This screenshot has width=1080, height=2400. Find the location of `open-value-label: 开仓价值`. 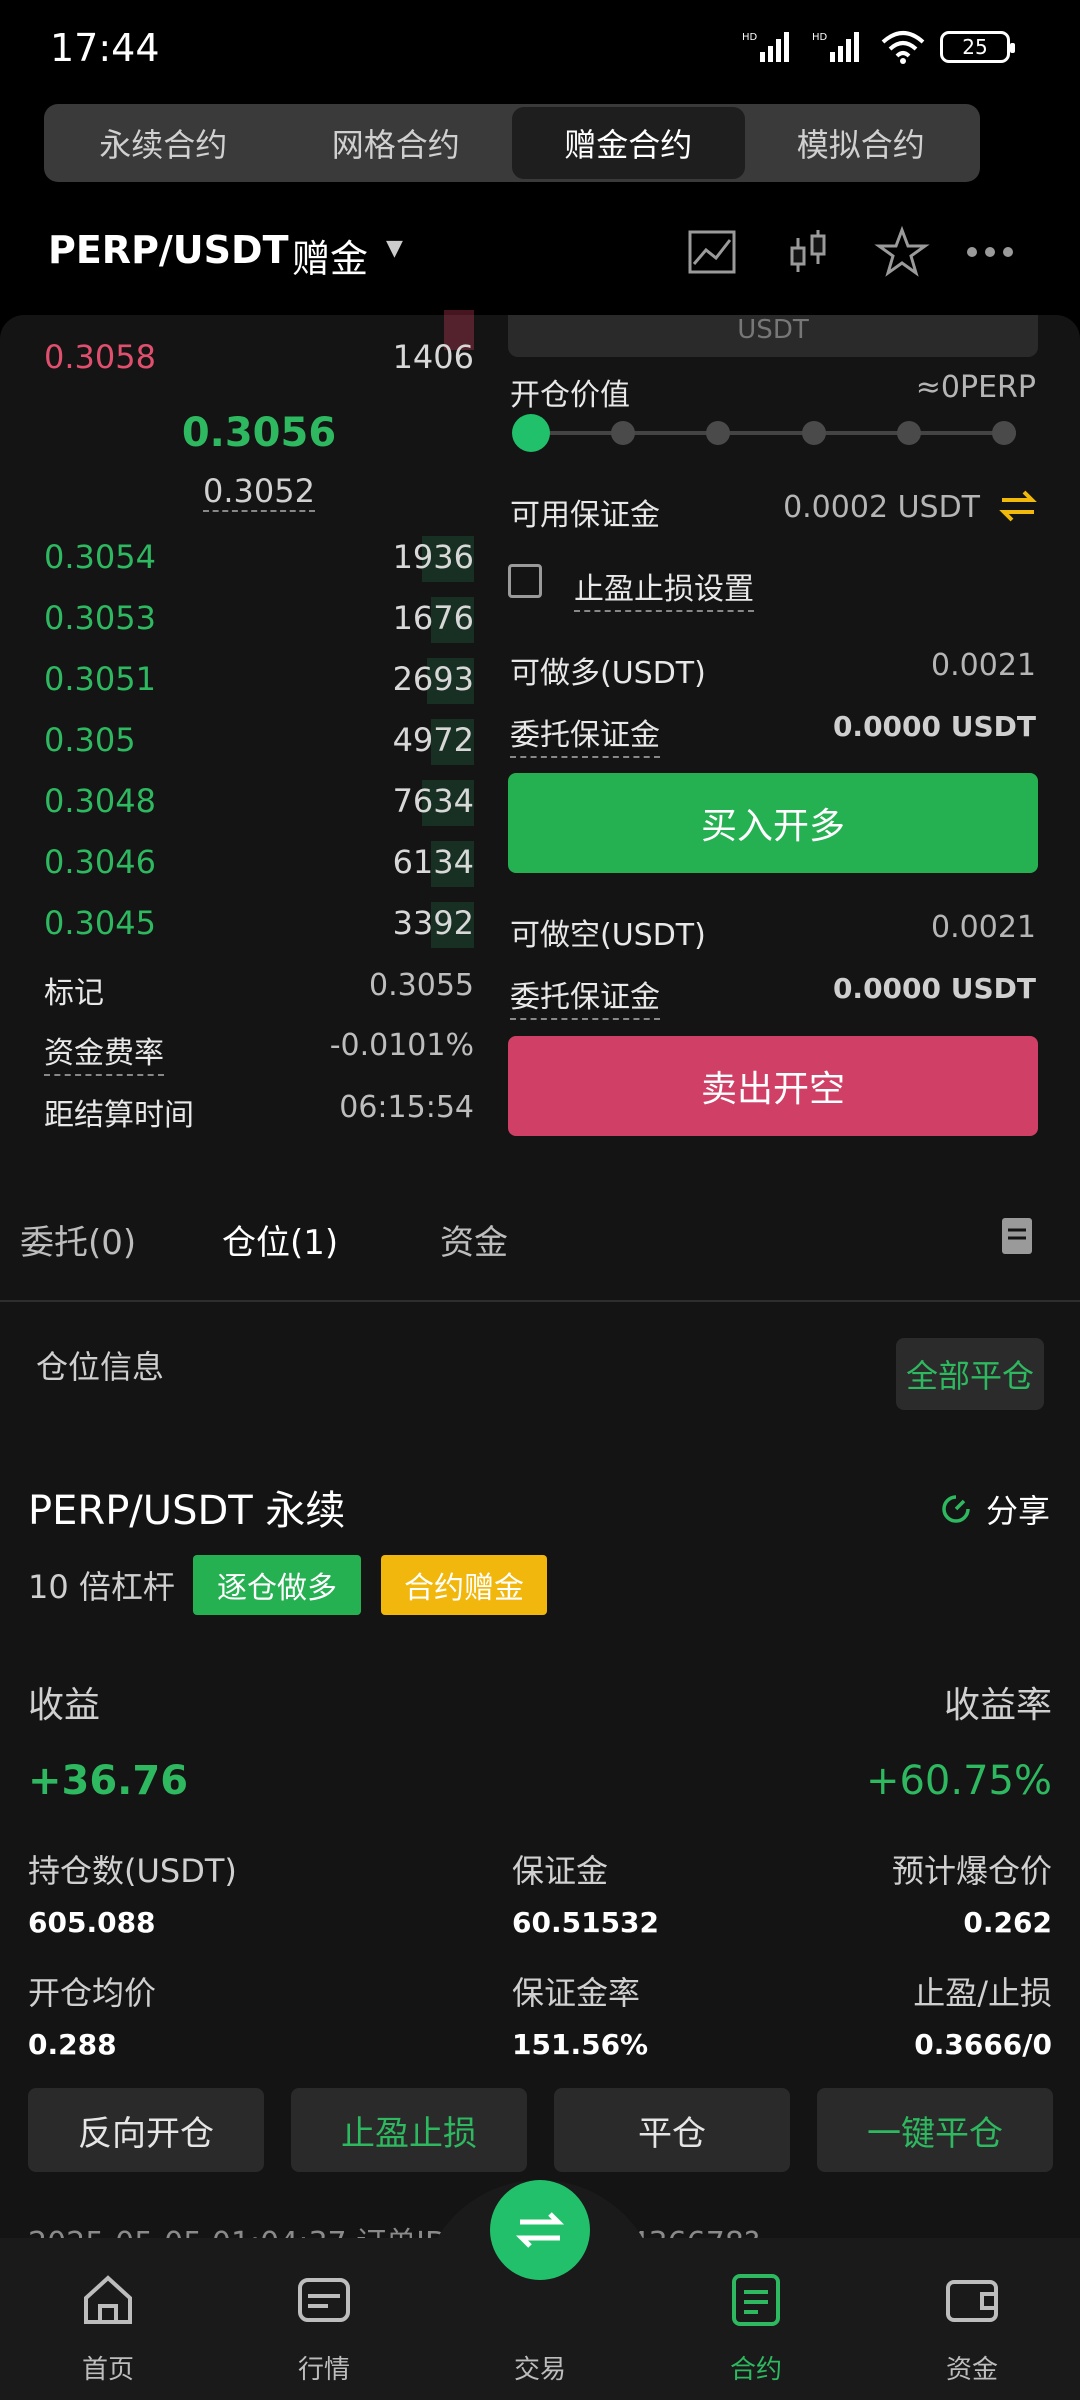

open-value-label: 开仓价值 is located at coordinates (570, 395).